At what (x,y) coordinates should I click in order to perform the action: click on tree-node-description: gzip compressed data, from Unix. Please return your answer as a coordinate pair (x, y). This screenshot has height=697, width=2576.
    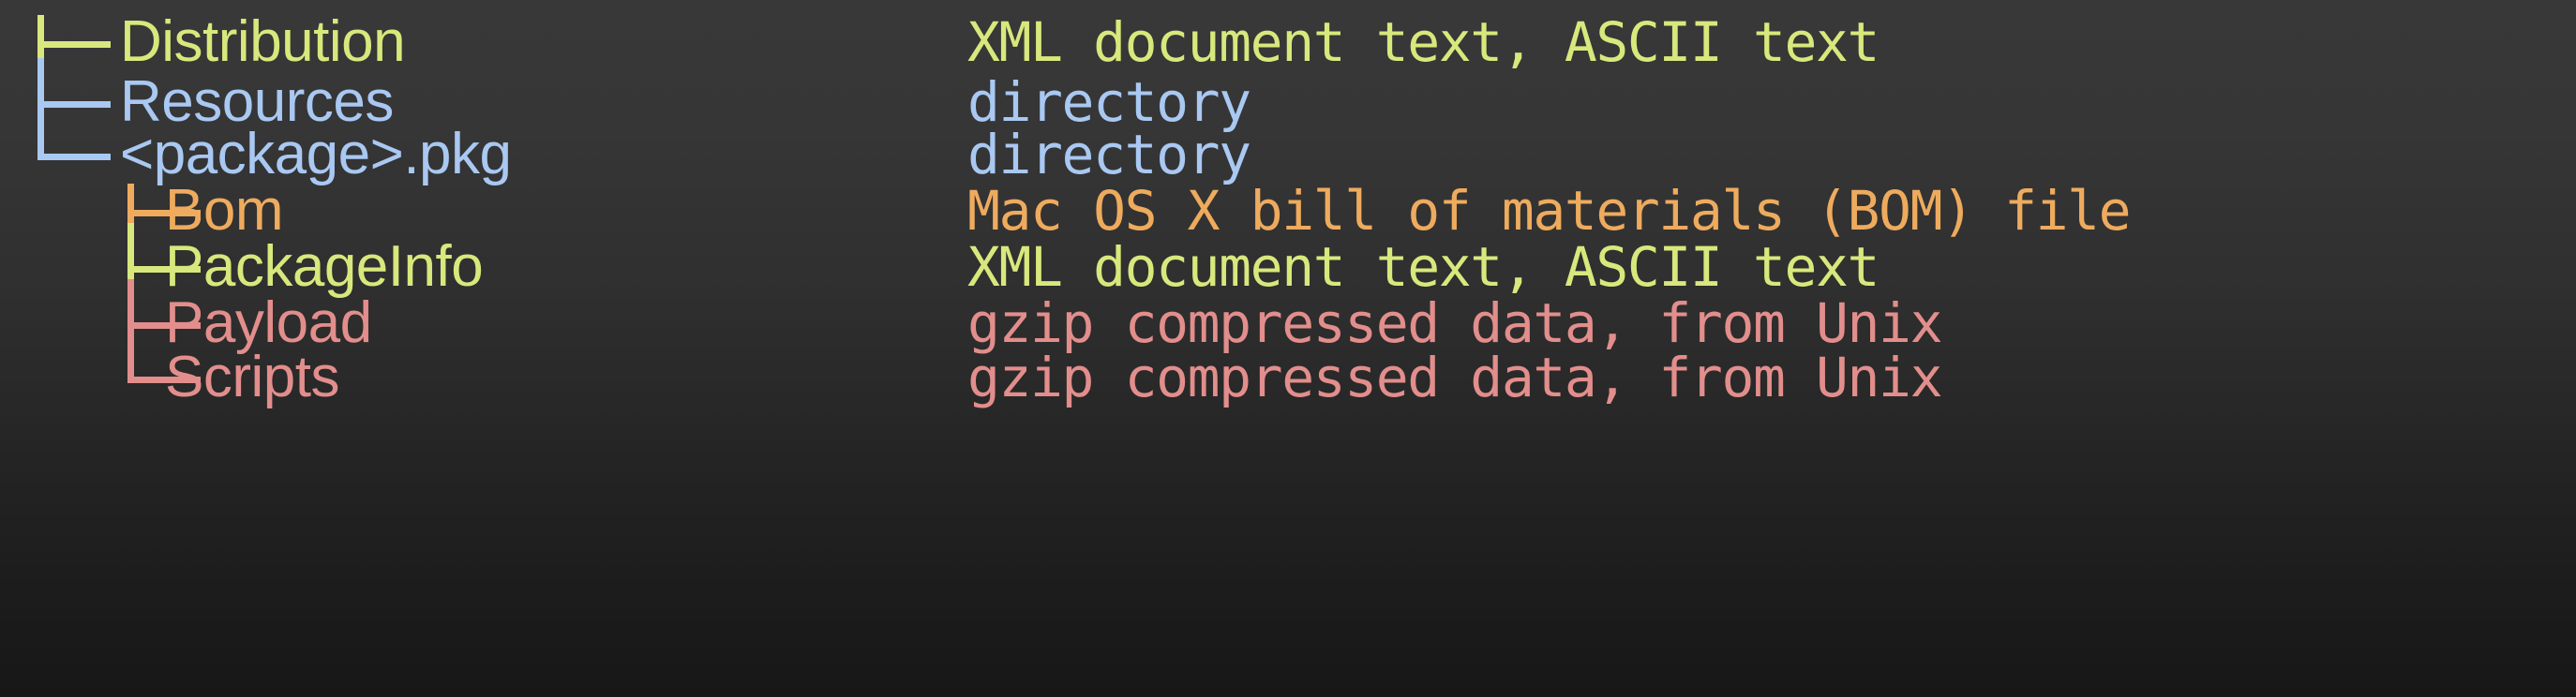
    Looking at the image, I should click on (1454, 377).